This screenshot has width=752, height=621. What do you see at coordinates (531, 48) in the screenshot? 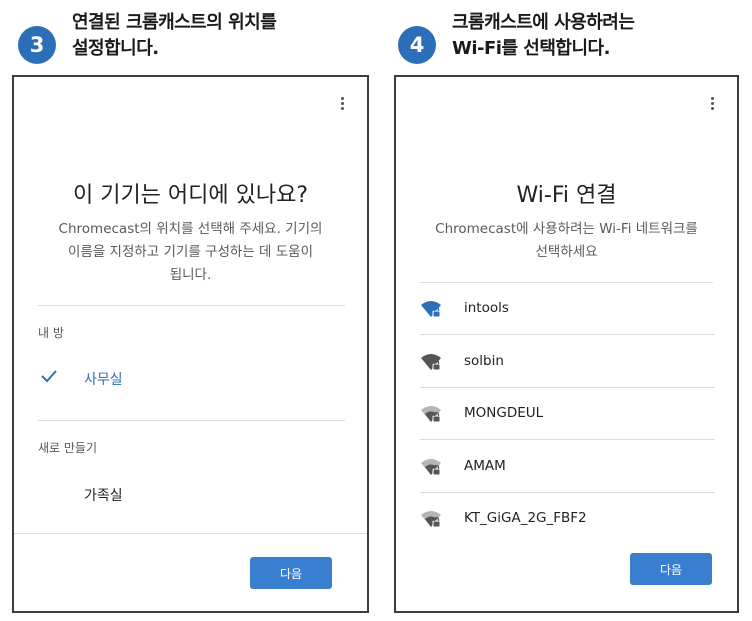
I see `step-title-line: Wi-Fi를 선택합니다.` at bounding box center [531, 48].